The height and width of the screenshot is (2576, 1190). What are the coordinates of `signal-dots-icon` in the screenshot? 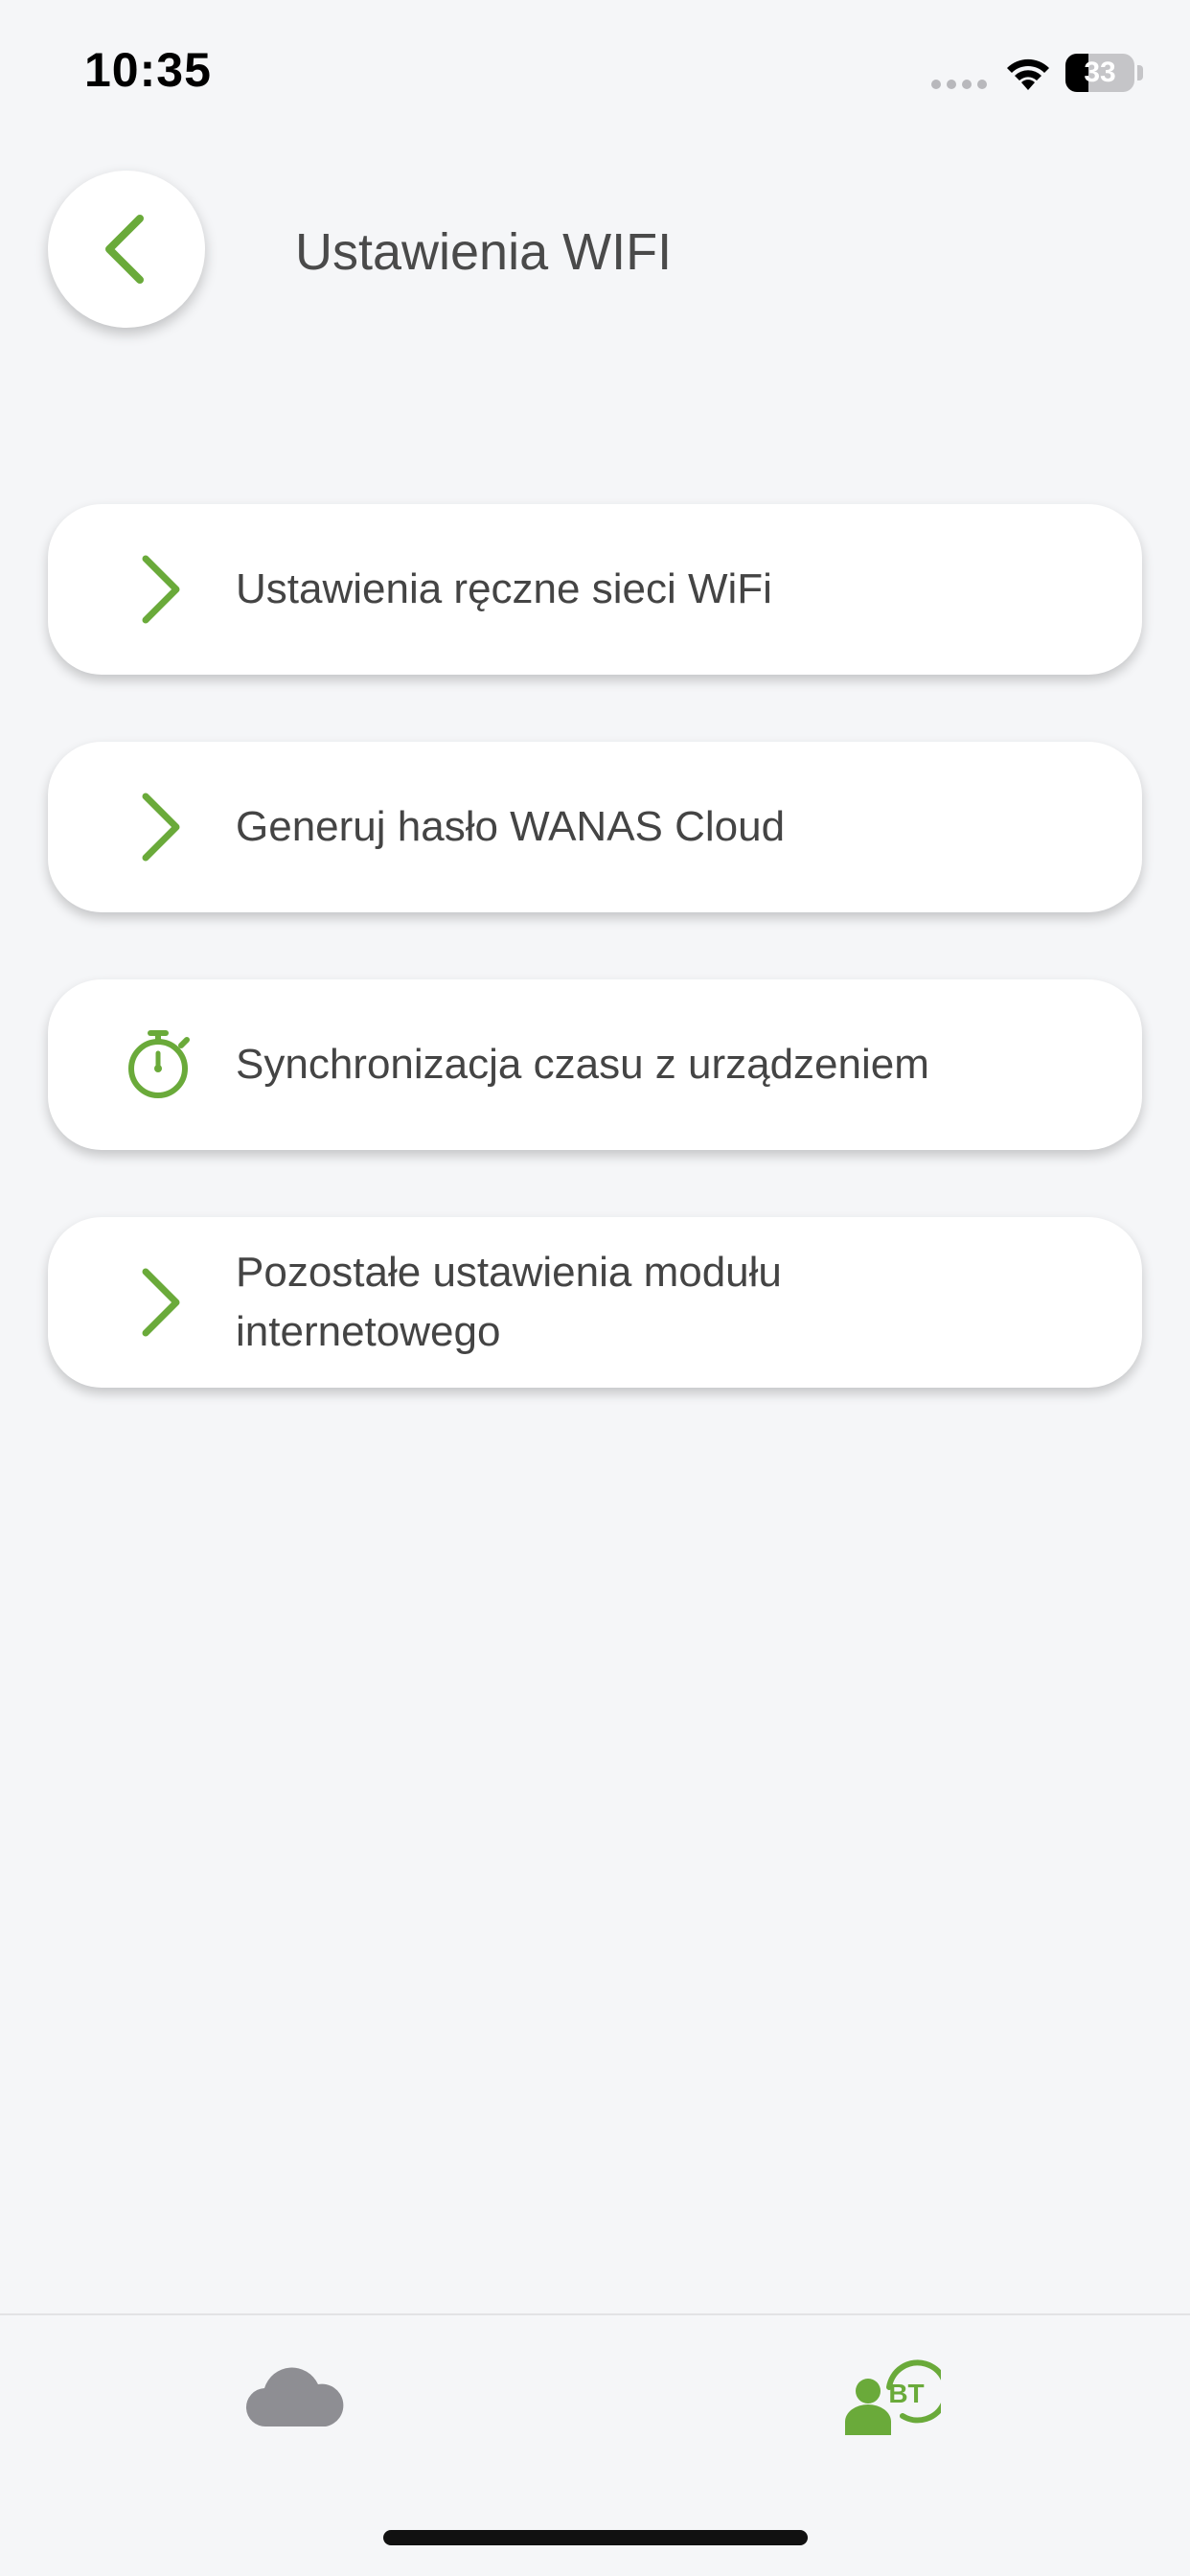 It's located at (959, 85).